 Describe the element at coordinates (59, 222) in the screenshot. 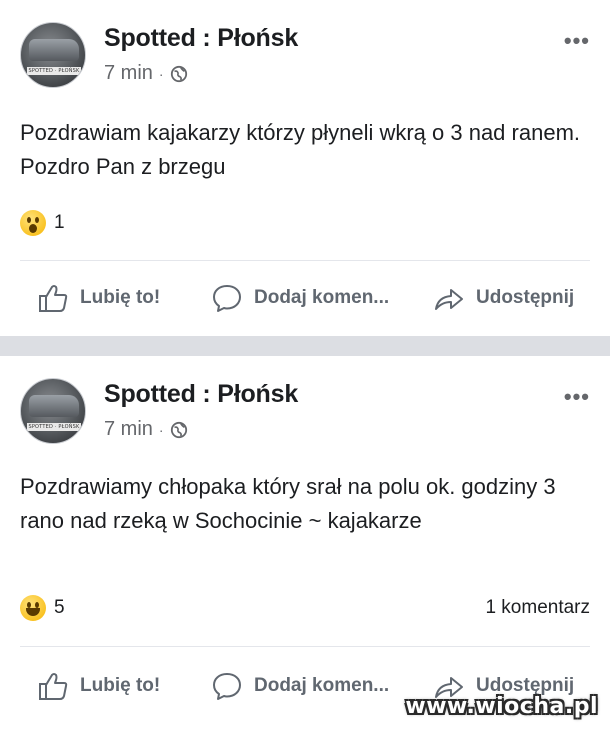

I see `reaction-count: 1` at that location.